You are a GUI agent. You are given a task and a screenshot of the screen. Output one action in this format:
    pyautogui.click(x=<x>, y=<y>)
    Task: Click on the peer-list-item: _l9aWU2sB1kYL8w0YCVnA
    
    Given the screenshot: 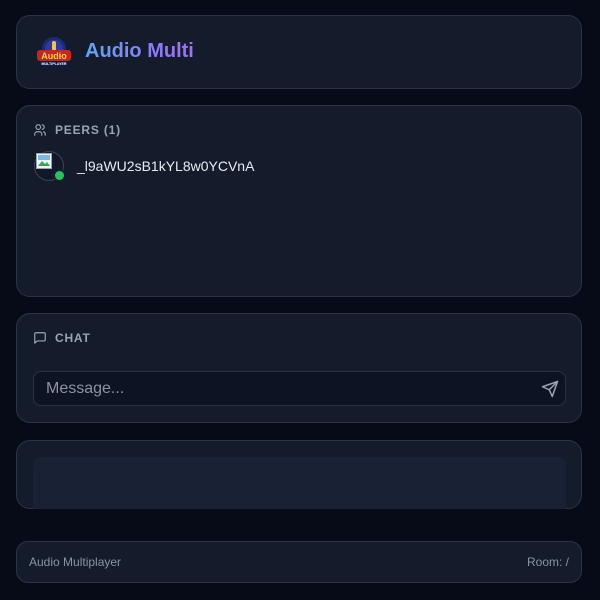 What is the action you would take?
    pyautogui.click(x=144, y=166)
    